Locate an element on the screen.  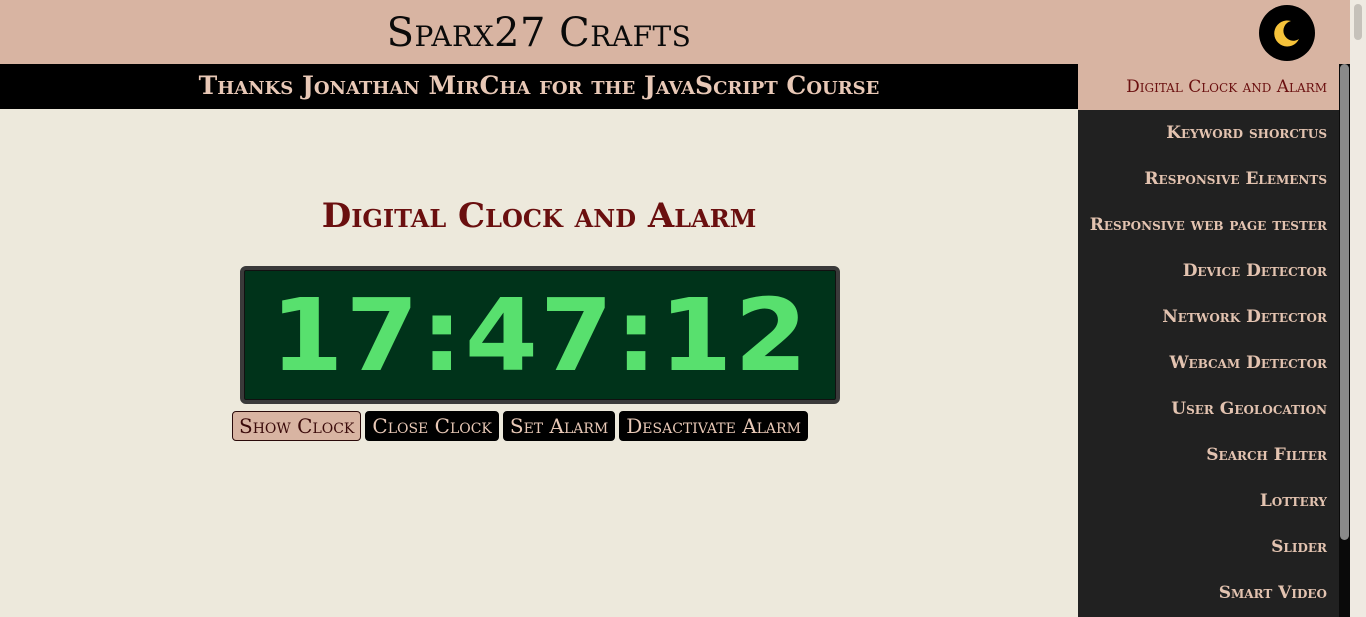
deactivate-alarm-button: Desactivate Alarm is located at coordinates (713, 426).